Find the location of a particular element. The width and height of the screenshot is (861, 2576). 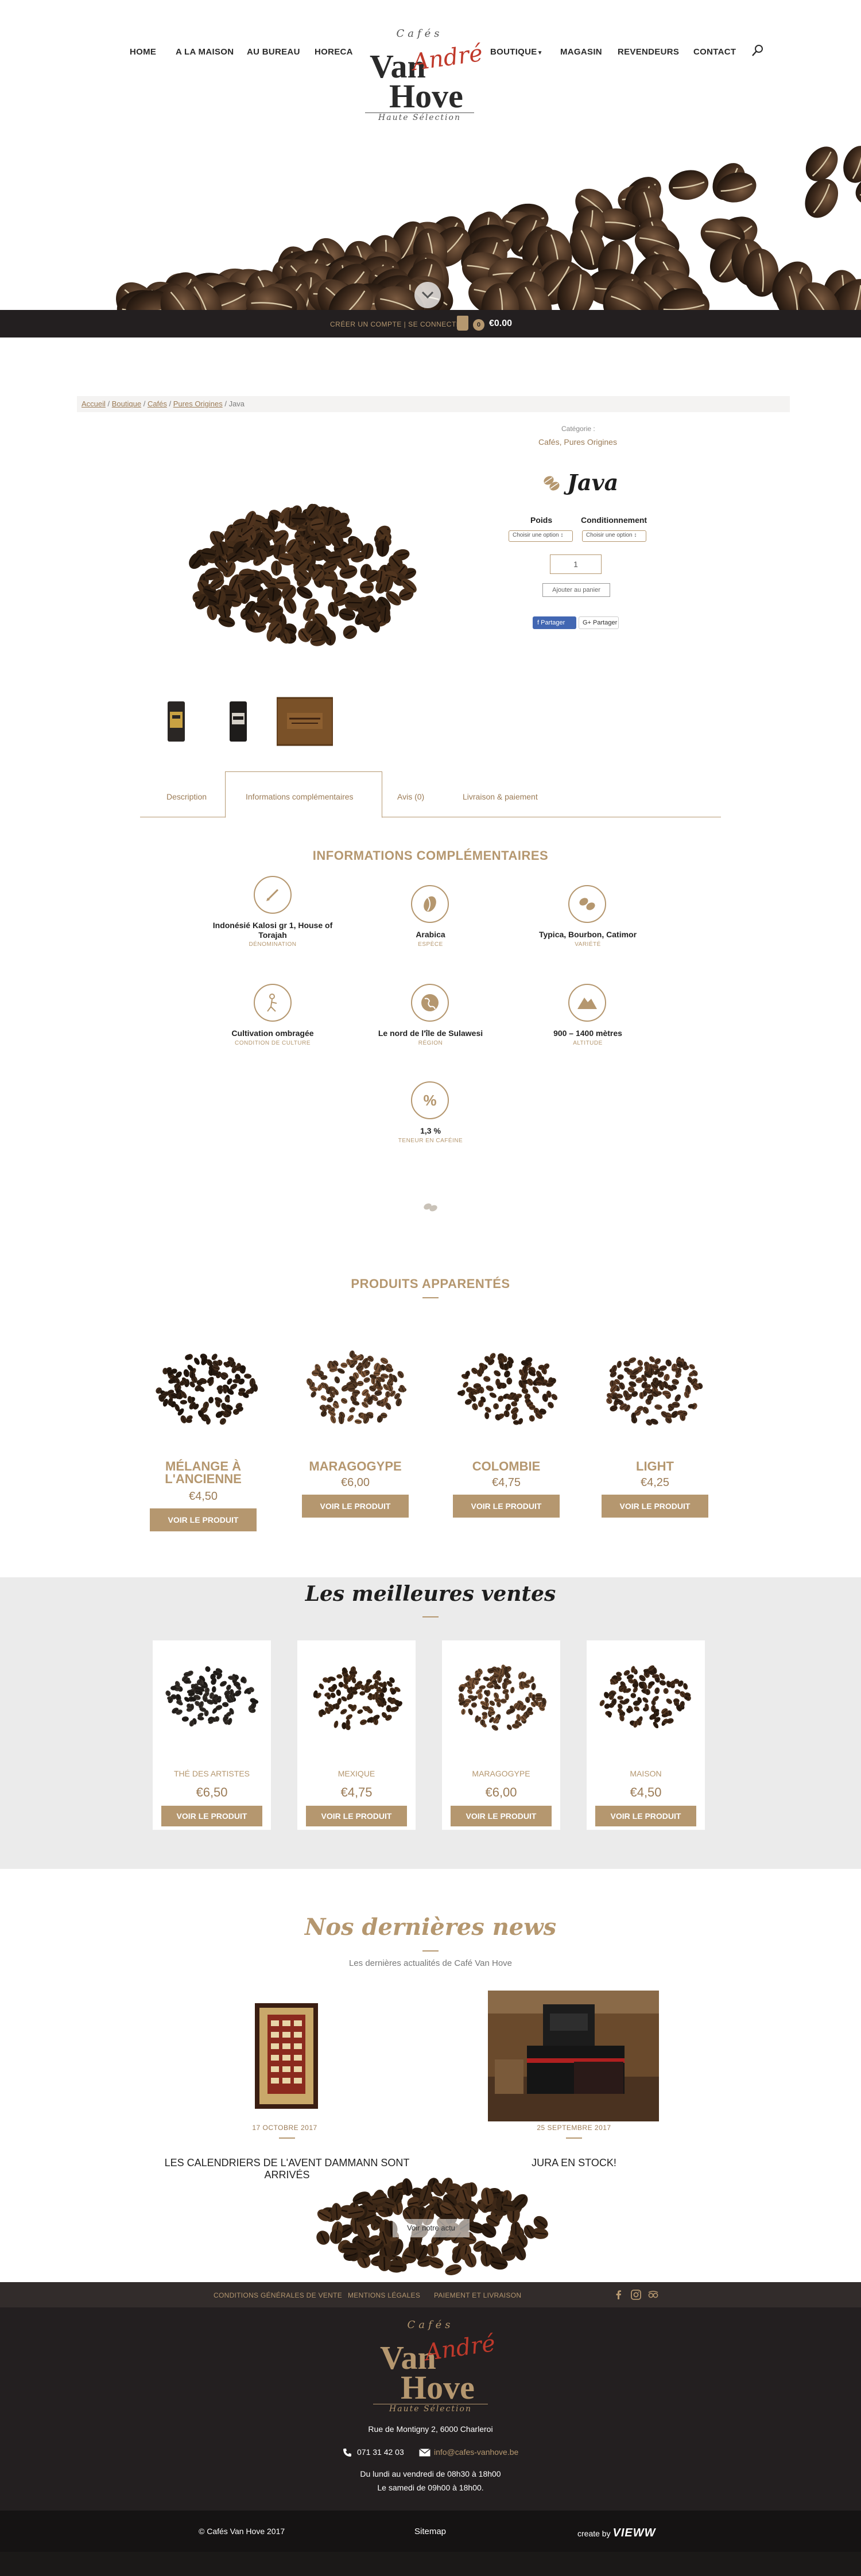

instagram-icon is located at coordinates (636, 2294).